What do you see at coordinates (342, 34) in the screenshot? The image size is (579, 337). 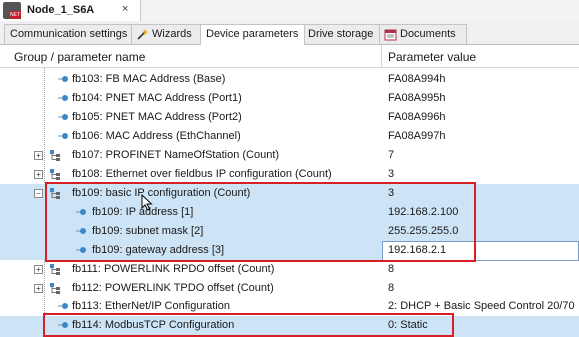 I see `tab-drive-storage: Drive storage` at bounding box center [342, 34].